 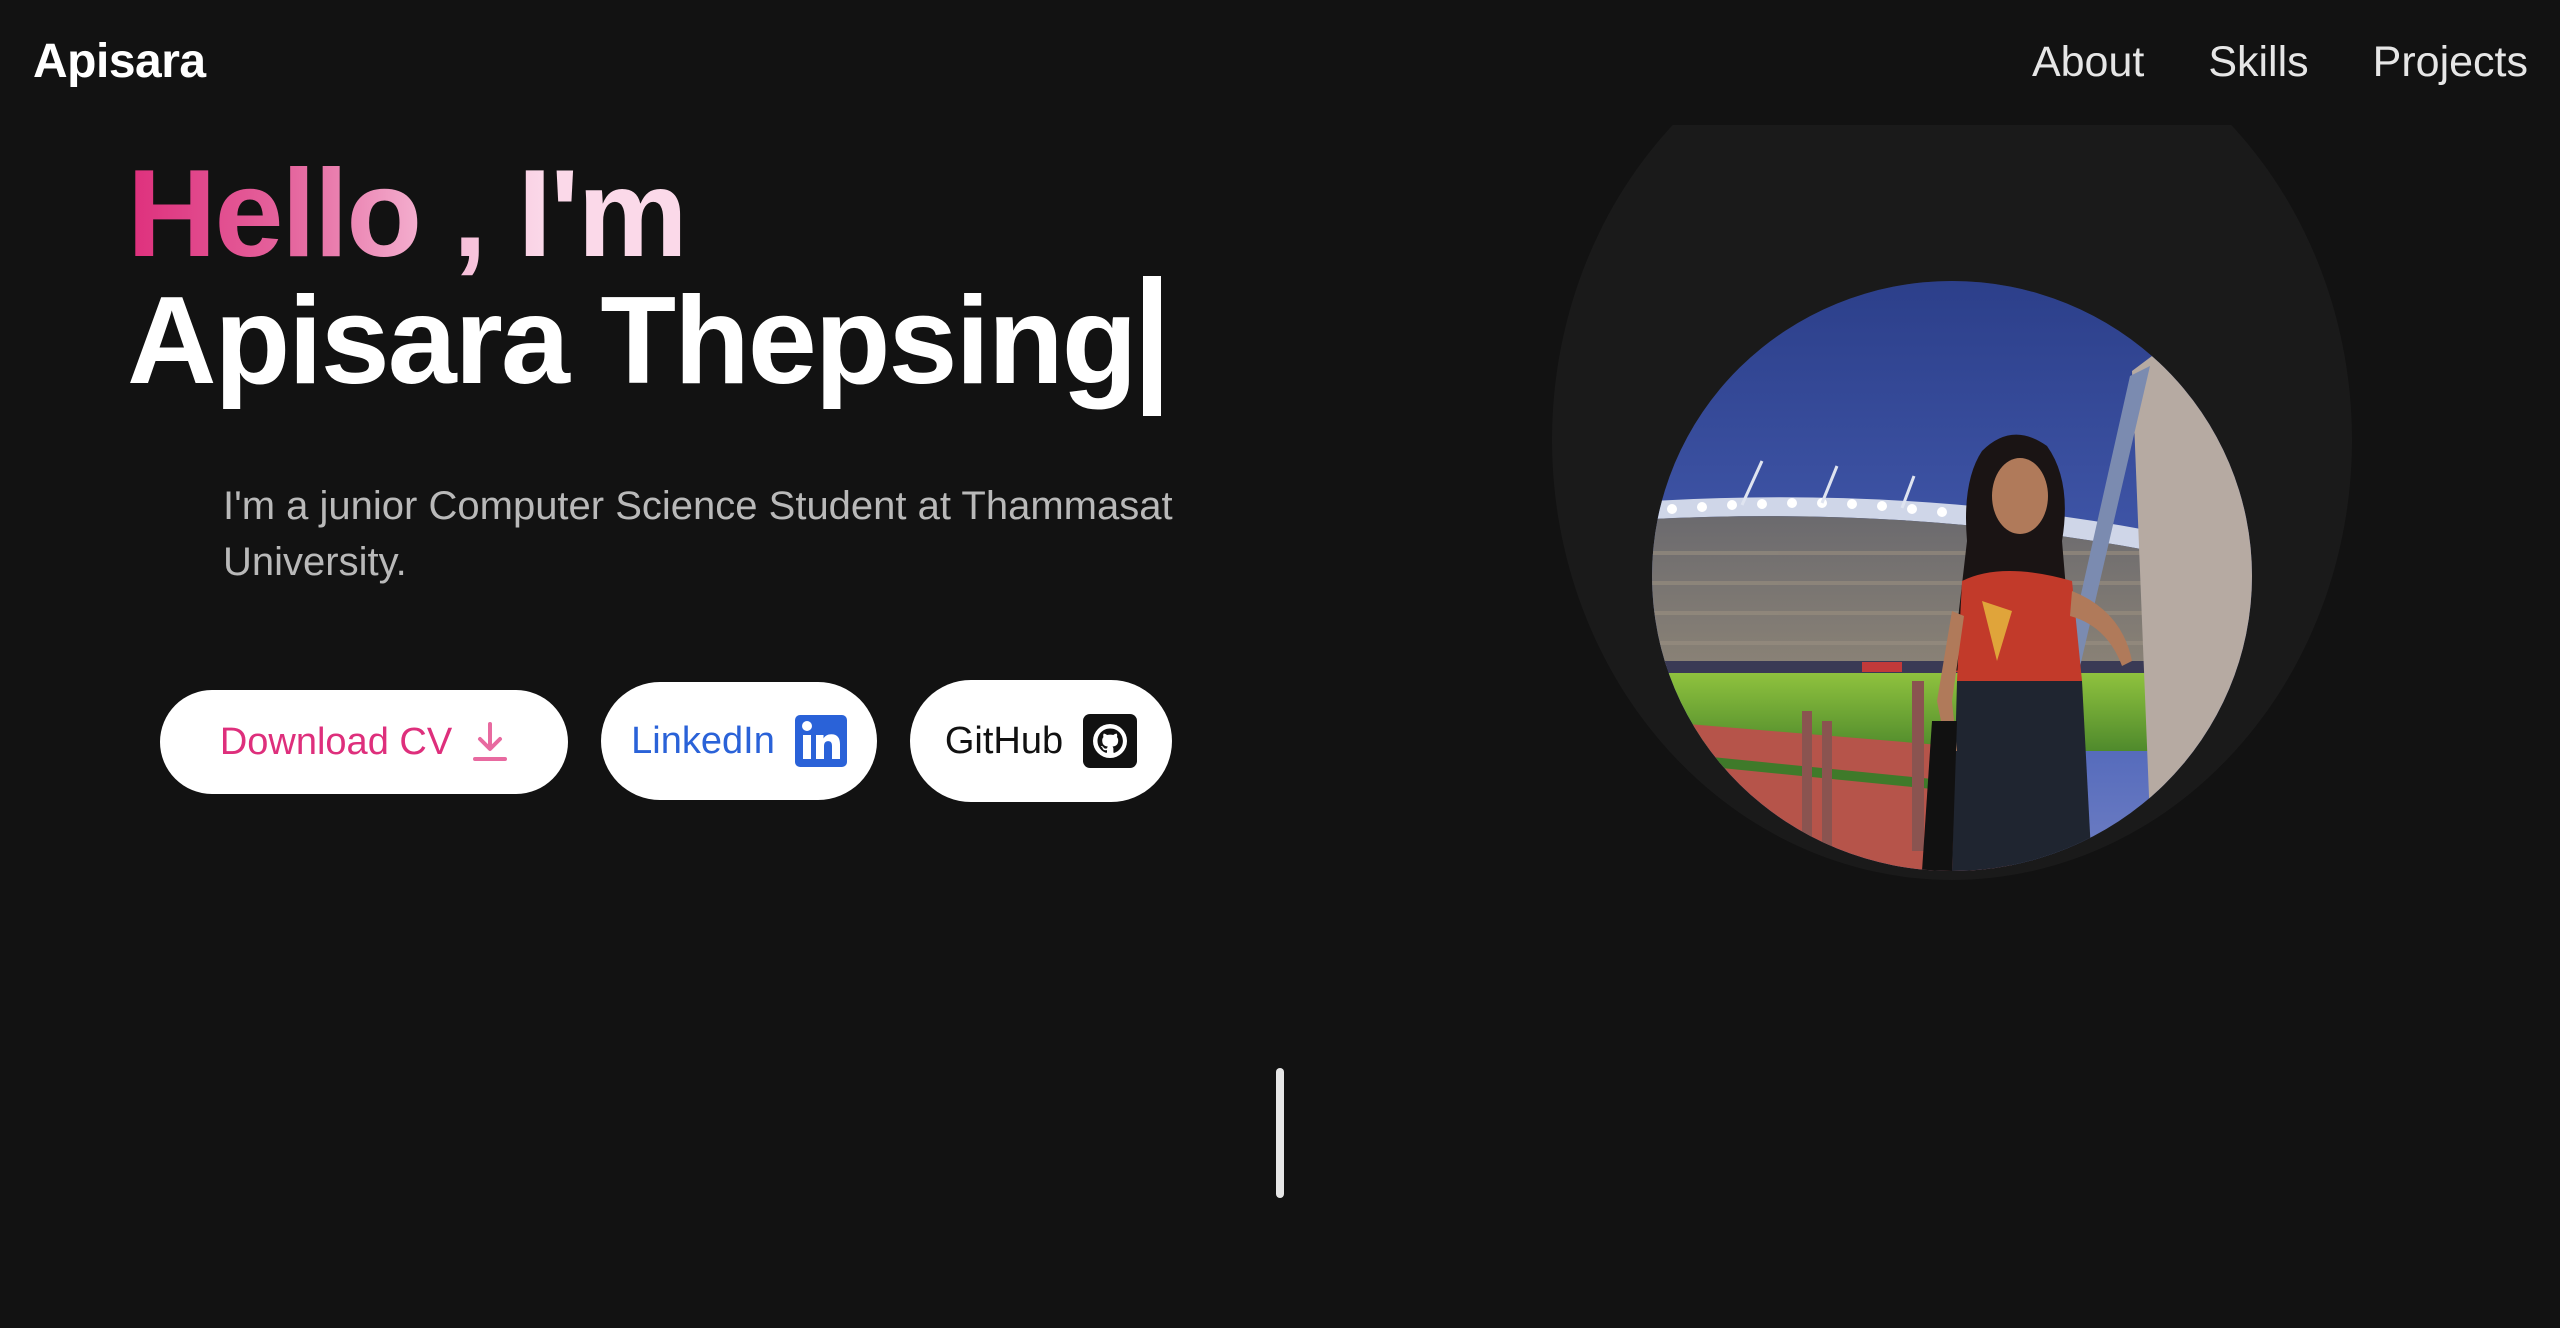 What do you see at coordinates (1004, 740) in the screenshot?
I see `github-label: GitHub` at bounding box center [1004, 740].